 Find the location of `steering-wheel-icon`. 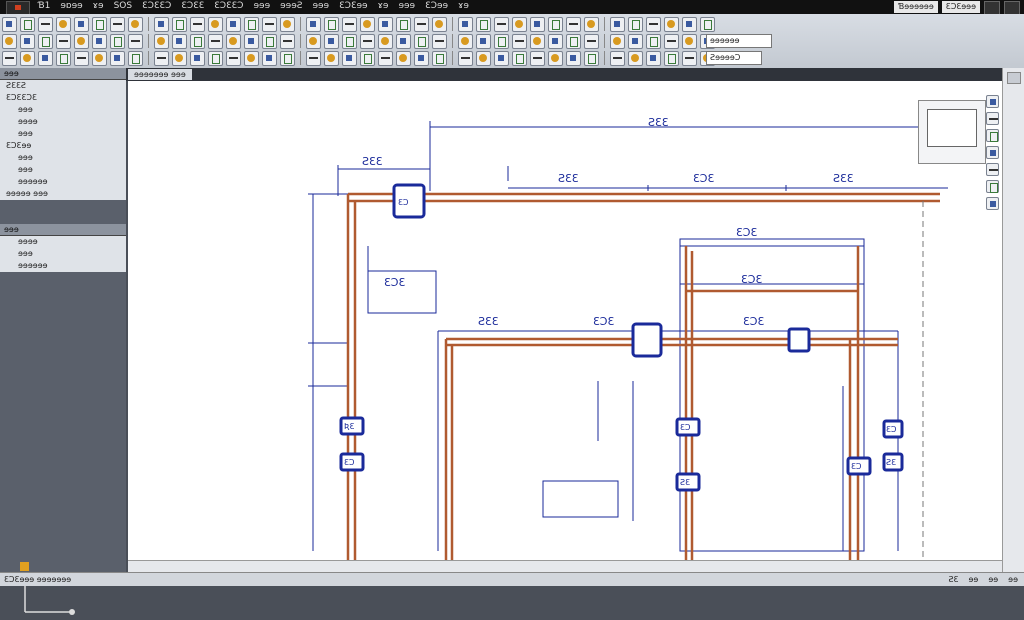

steering-wheel-icon is located at coordinates (992, 169).